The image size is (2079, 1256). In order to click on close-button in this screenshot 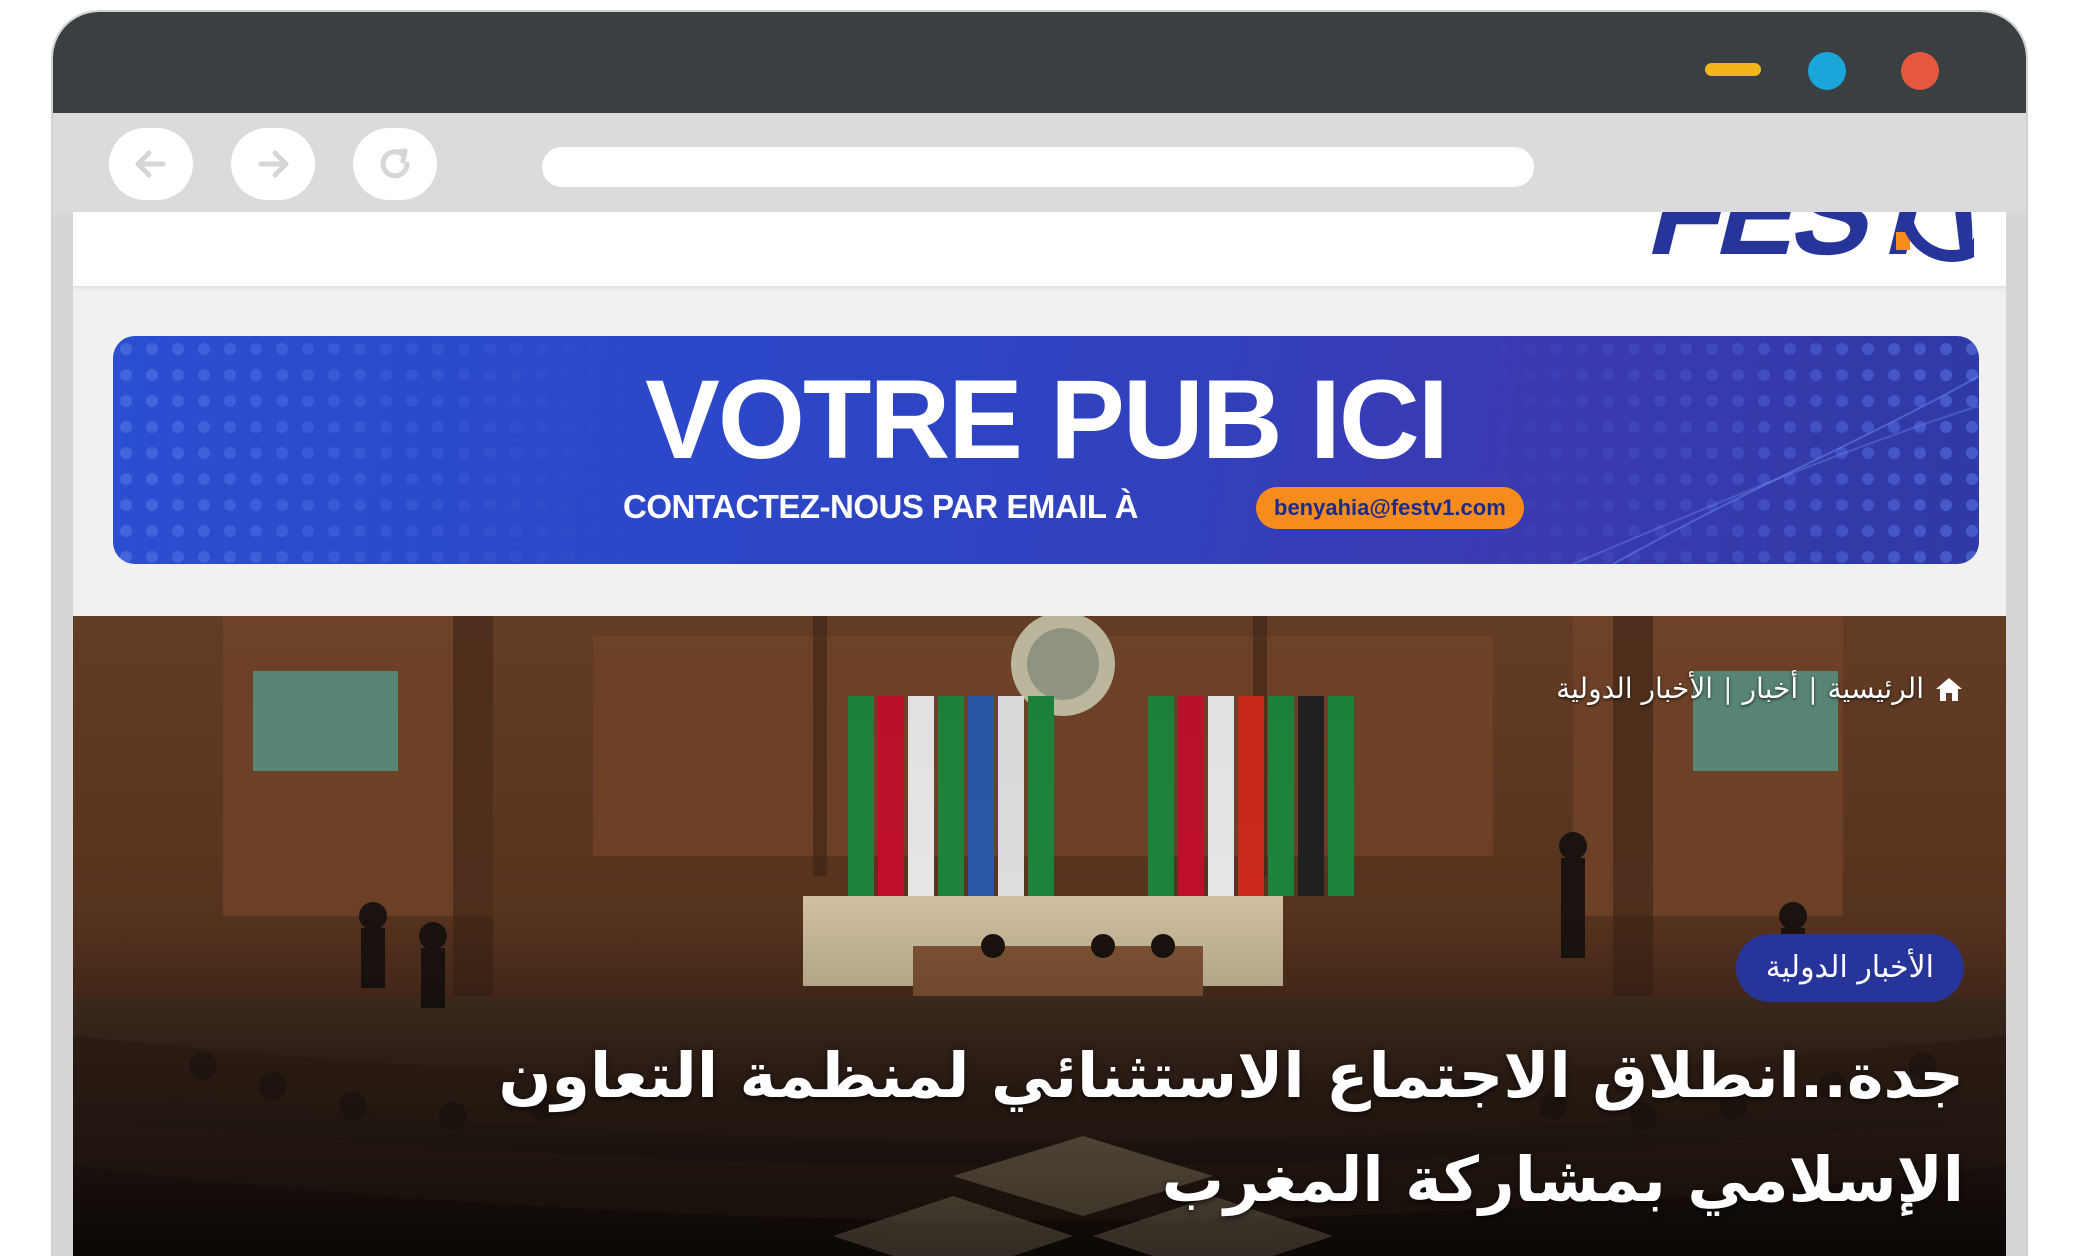, I will do `click(1920, 71)`.